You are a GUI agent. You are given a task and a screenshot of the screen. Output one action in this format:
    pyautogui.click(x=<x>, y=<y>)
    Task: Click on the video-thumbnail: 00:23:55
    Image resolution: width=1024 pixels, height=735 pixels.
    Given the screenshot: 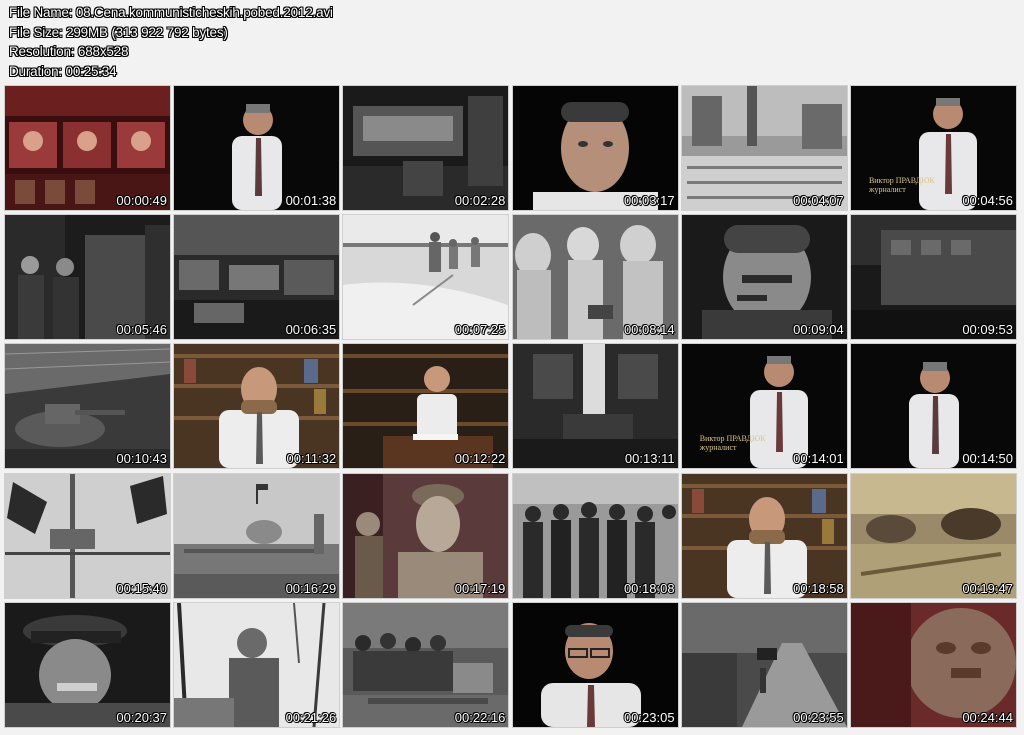 What is the action you would take?
    pyautogui.click(x=764, y=664)
    